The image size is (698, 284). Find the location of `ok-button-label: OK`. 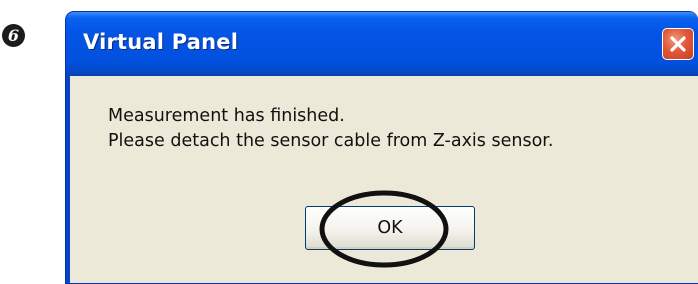

ok-button-label: OK is located at coordinates (390, 228).